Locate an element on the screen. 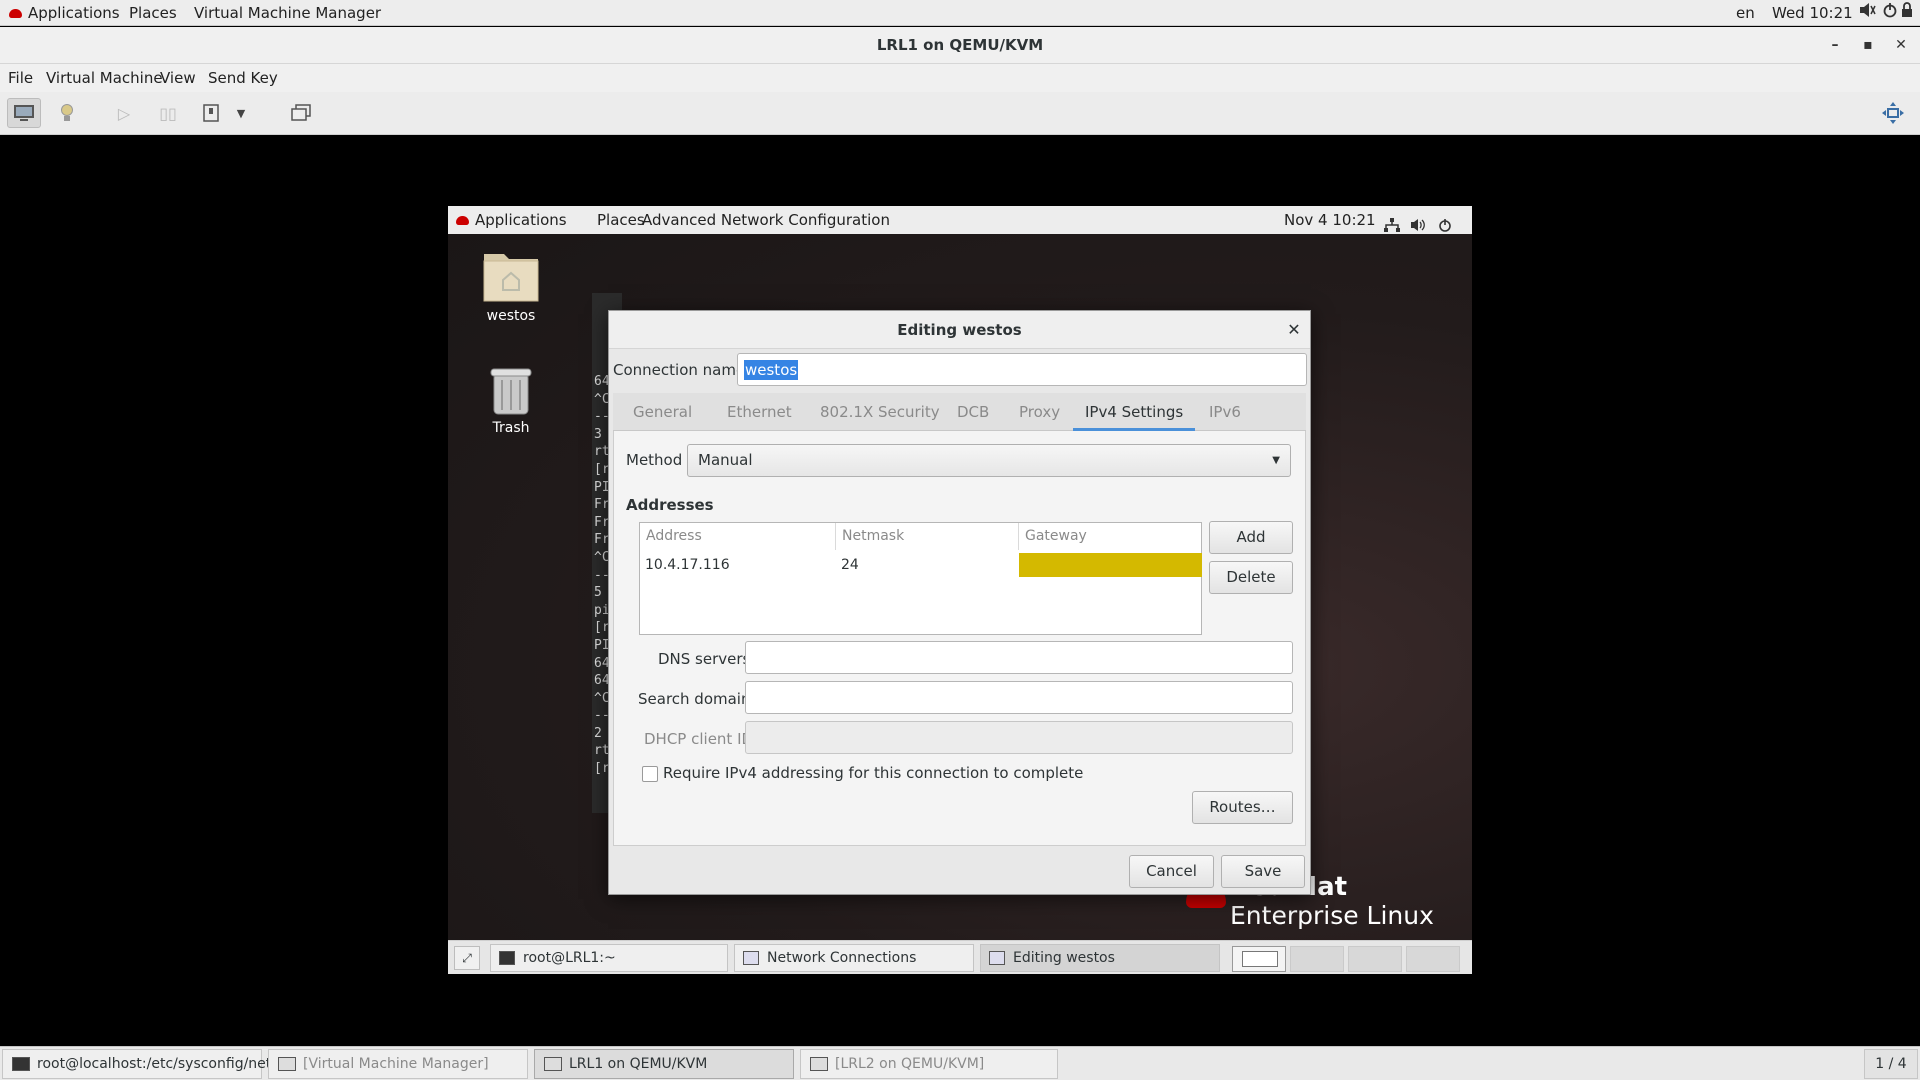 The width and height of the screenshot is (1920, 1080). menubar: File Virtual Machine View Send Key is located at coordinates (960, 78).